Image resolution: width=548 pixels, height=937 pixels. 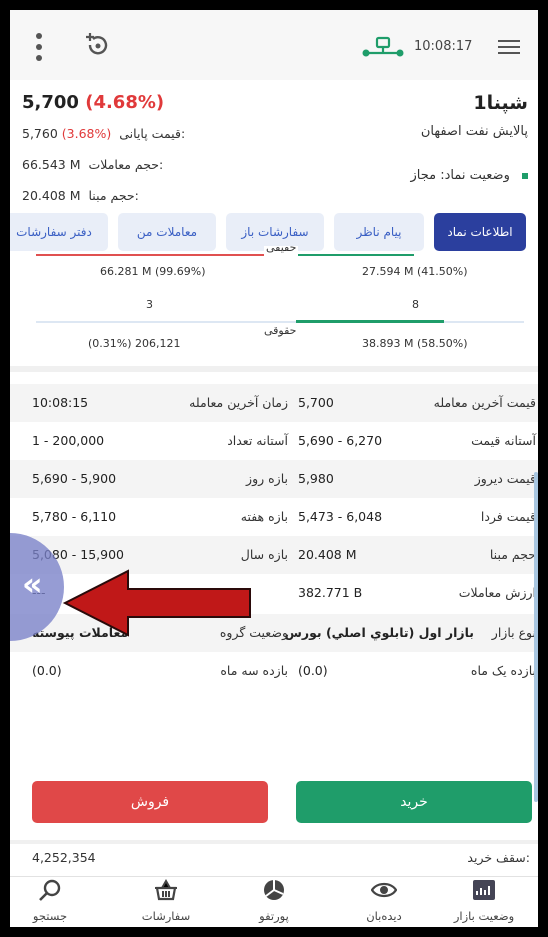 What do you see at coordinates (152, 133) in the screenshot?
I see `final-price-label: قیمت پایانی:` at bounding box center [152, 133].